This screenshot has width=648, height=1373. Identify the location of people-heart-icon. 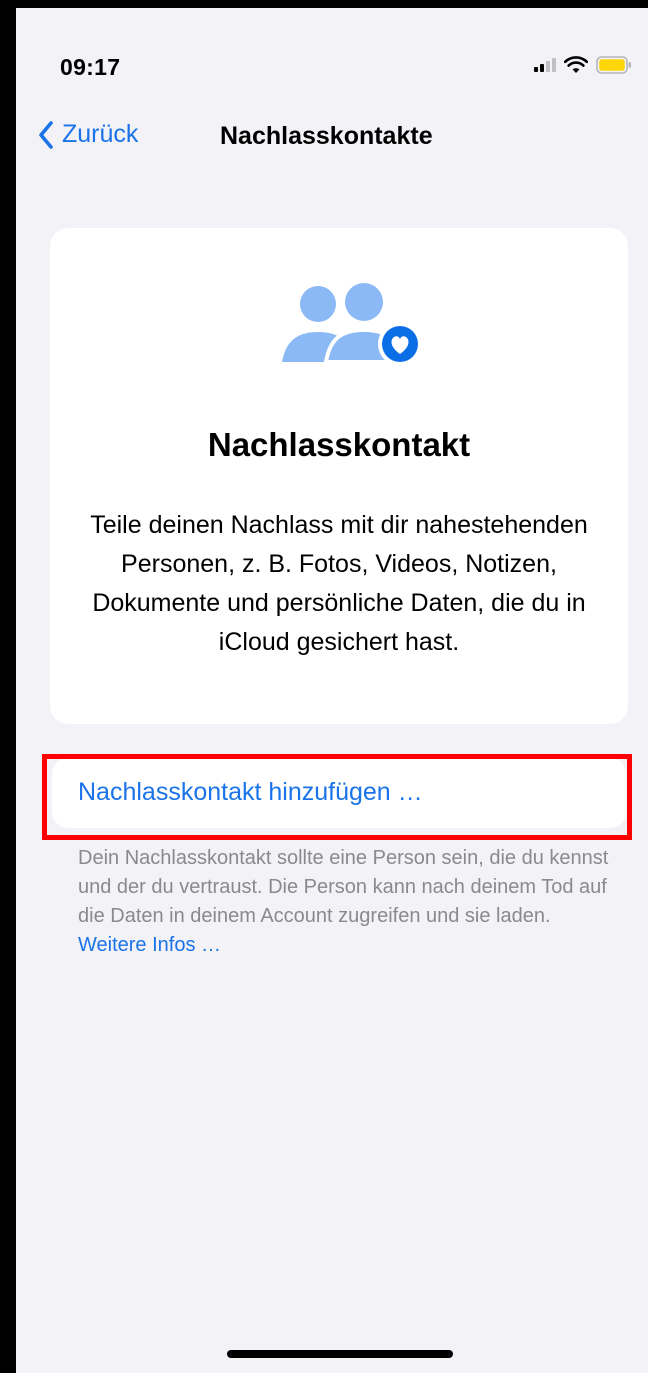
(352, 324).